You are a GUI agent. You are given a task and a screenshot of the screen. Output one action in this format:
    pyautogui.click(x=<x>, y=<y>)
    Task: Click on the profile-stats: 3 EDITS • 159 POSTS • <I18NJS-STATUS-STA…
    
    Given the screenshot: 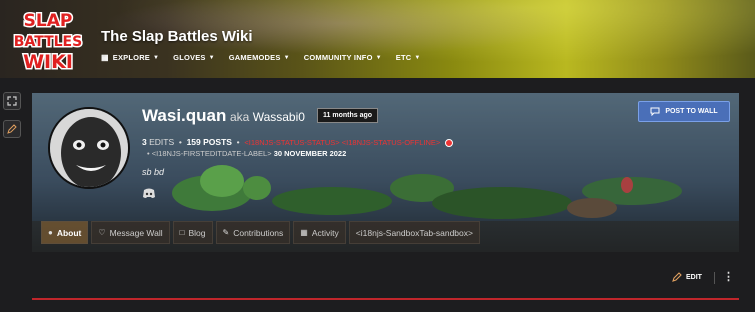 What is the action you would take?
    pyautogui.click(x=297, y=142)
    